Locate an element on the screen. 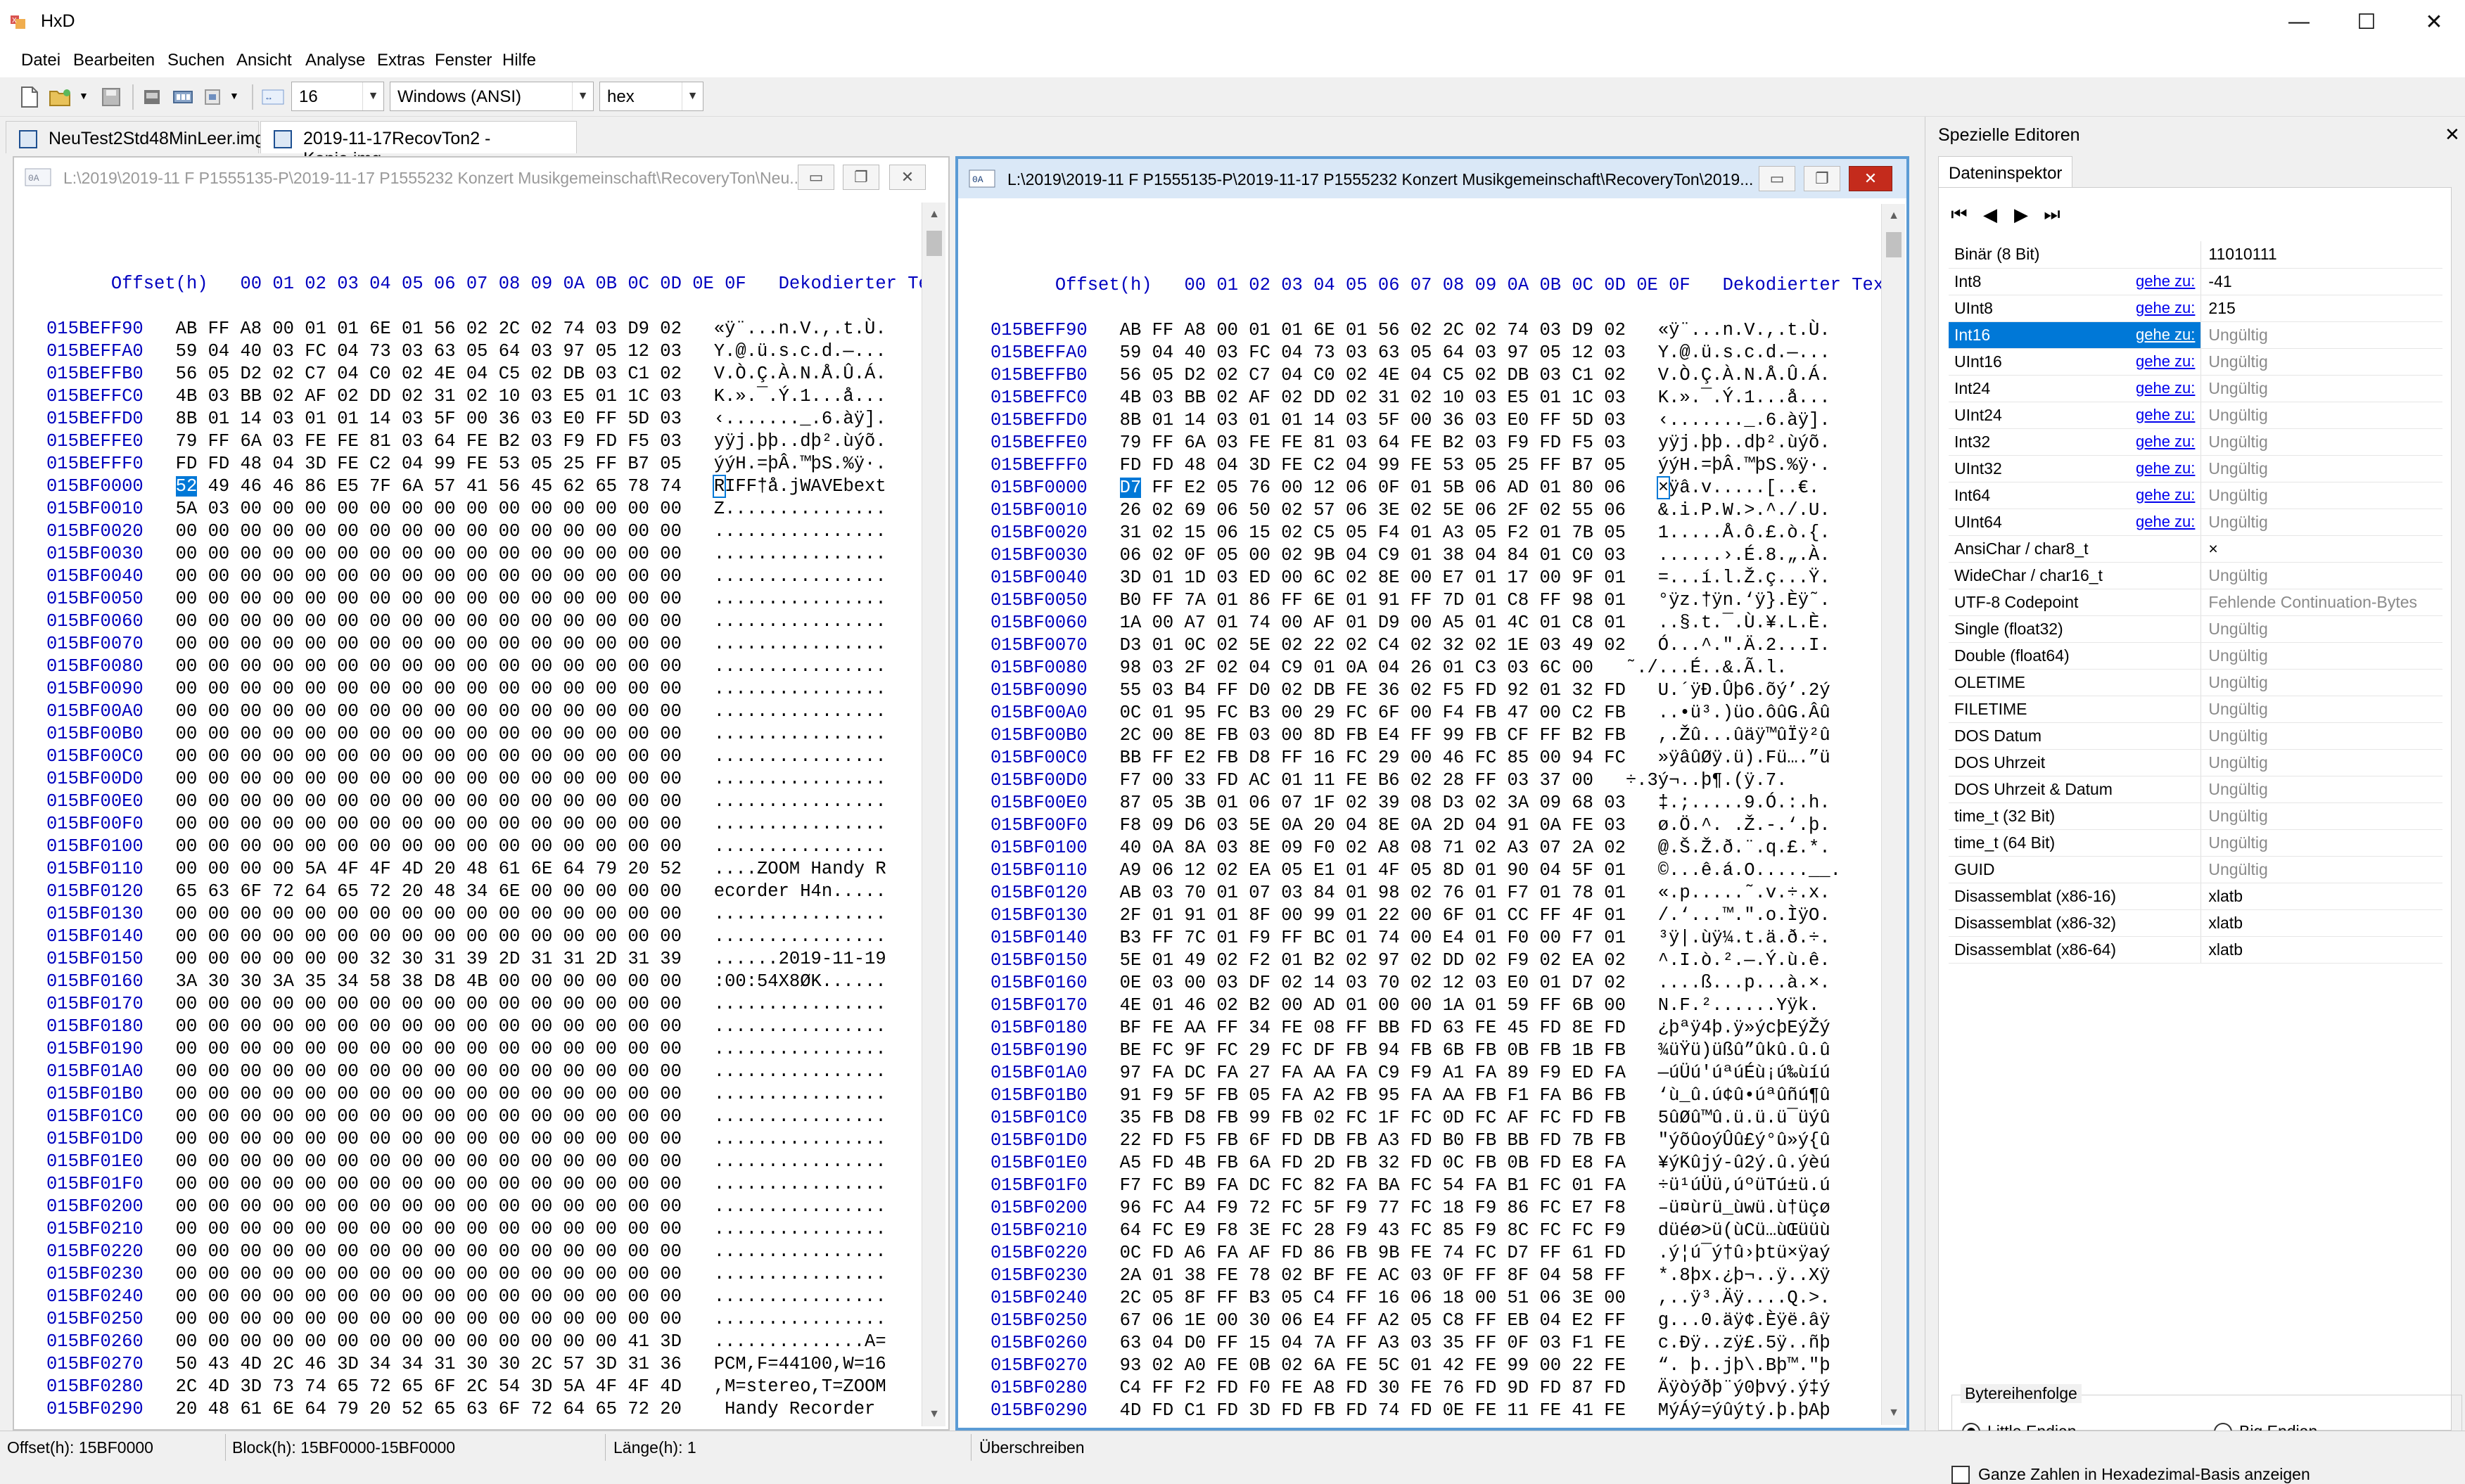 This screenshot has width=2465, height=1484. menu-extras: Extras is located at coordinates (401, 60).